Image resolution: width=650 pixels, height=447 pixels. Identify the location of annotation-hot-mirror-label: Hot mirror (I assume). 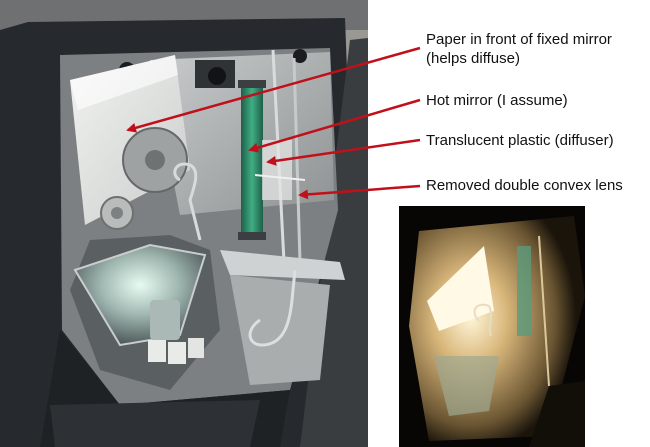
(497, 100).